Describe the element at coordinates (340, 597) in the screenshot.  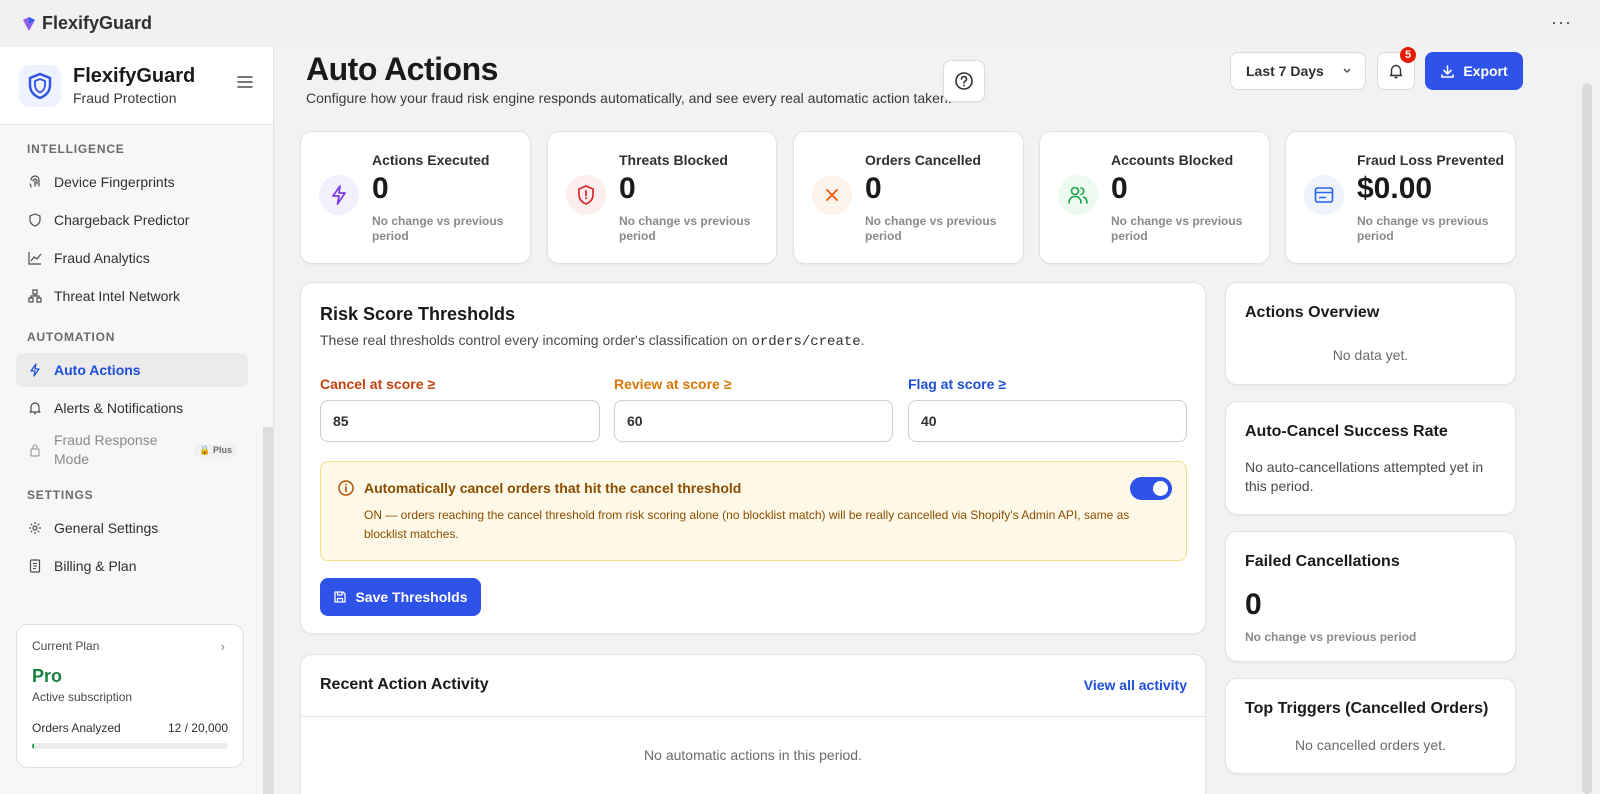
I see `save-icon` at that location.